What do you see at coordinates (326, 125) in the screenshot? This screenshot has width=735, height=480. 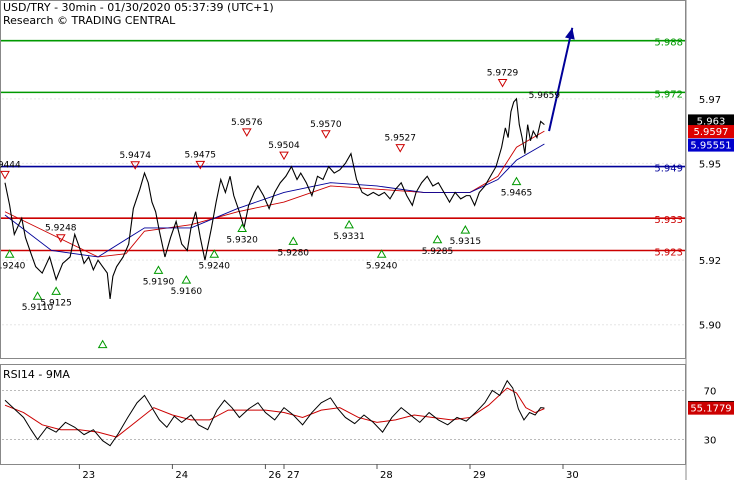 I see `high-label: 5.9570` at bounding box center [326, 125].